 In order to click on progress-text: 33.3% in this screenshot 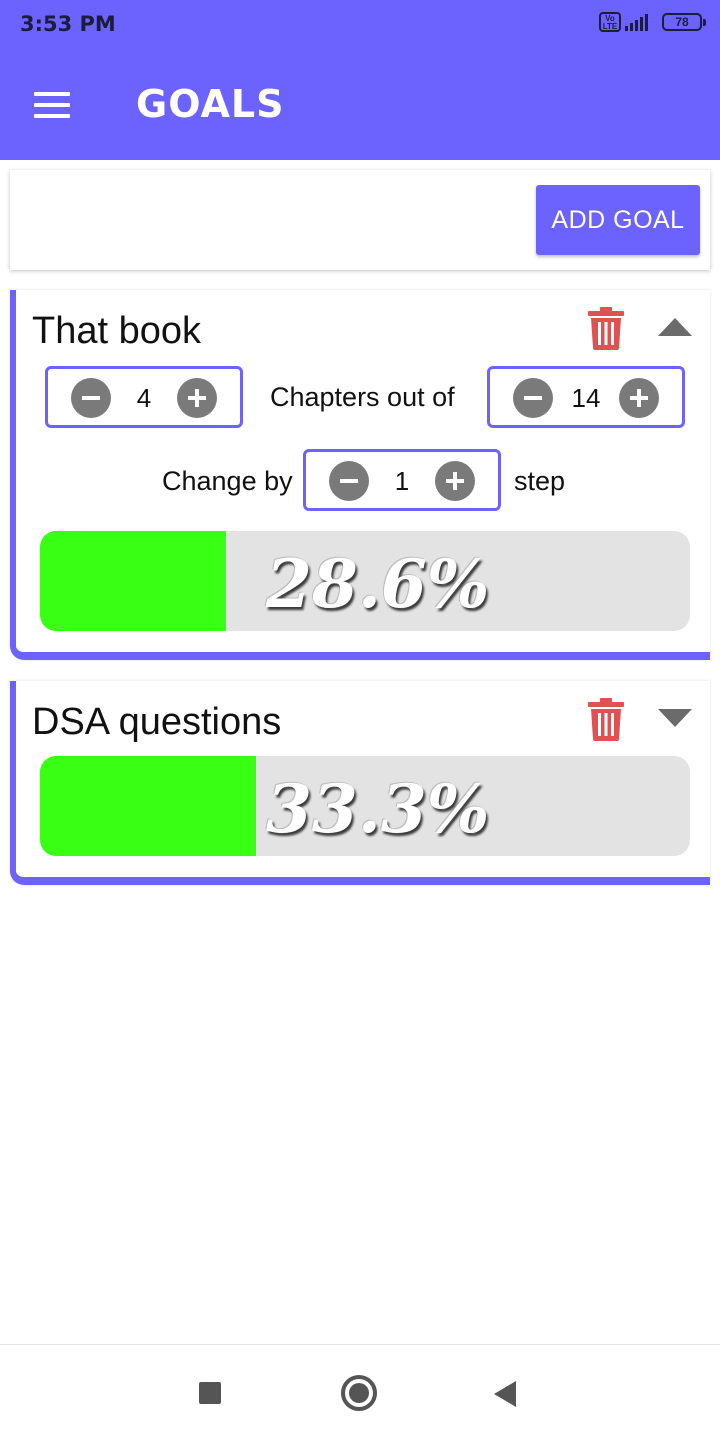, I will do `click(378, 809)`.